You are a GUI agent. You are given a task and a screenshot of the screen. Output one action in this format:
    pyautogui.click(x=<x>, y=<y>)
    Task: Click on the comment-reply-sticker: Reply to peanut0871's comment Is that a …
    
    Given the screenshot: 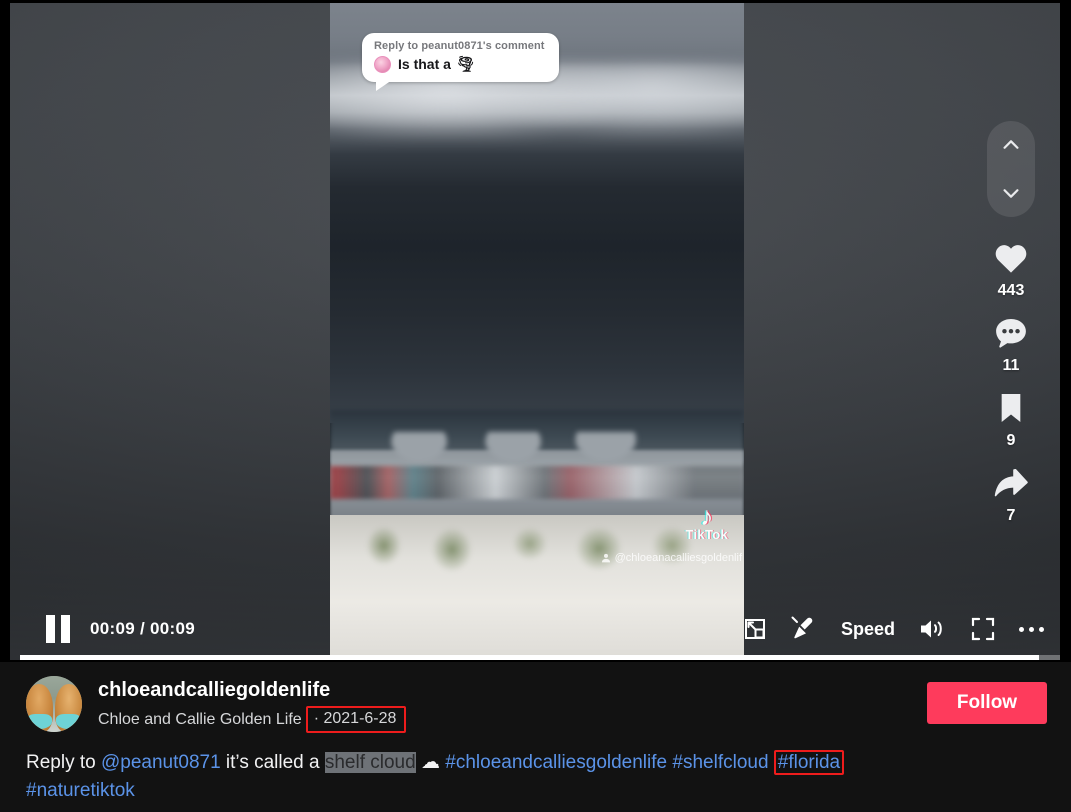 What is the action you would take?
    pyautogui.click(x=460, y=62)
    